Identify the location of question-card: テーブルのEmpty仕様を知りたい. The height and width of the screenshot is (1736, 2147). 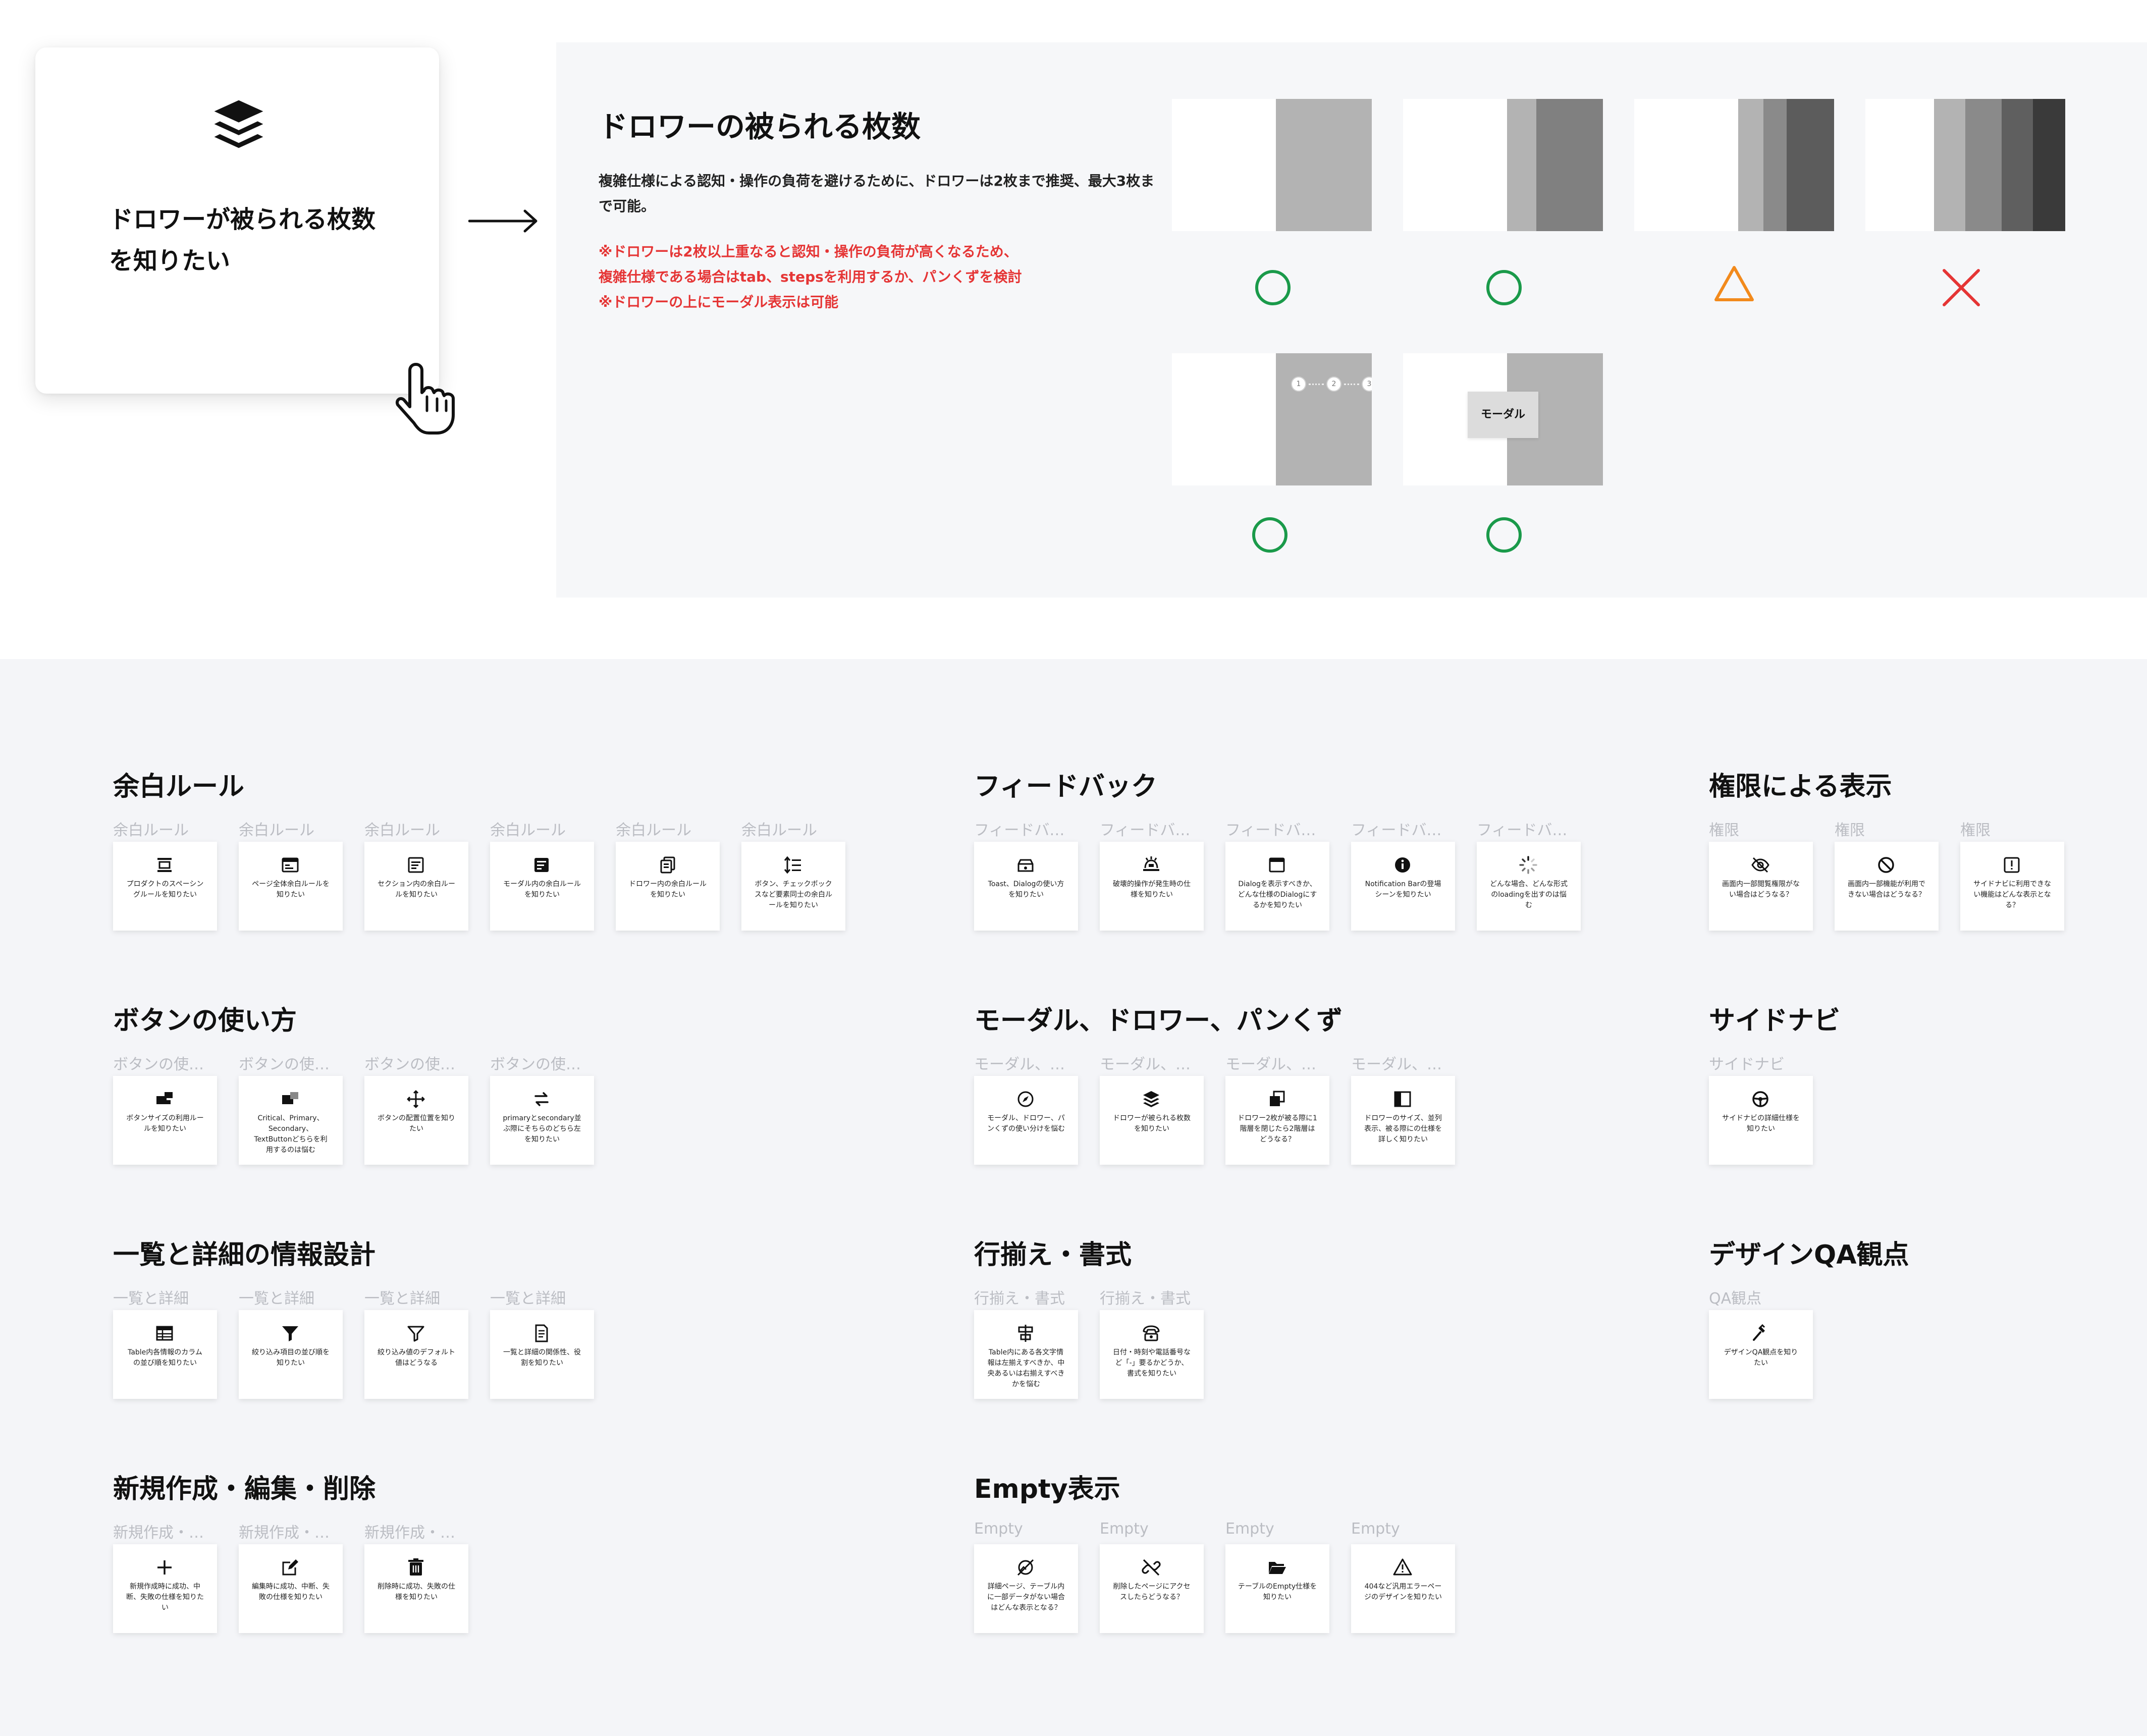
(1277, 1589).